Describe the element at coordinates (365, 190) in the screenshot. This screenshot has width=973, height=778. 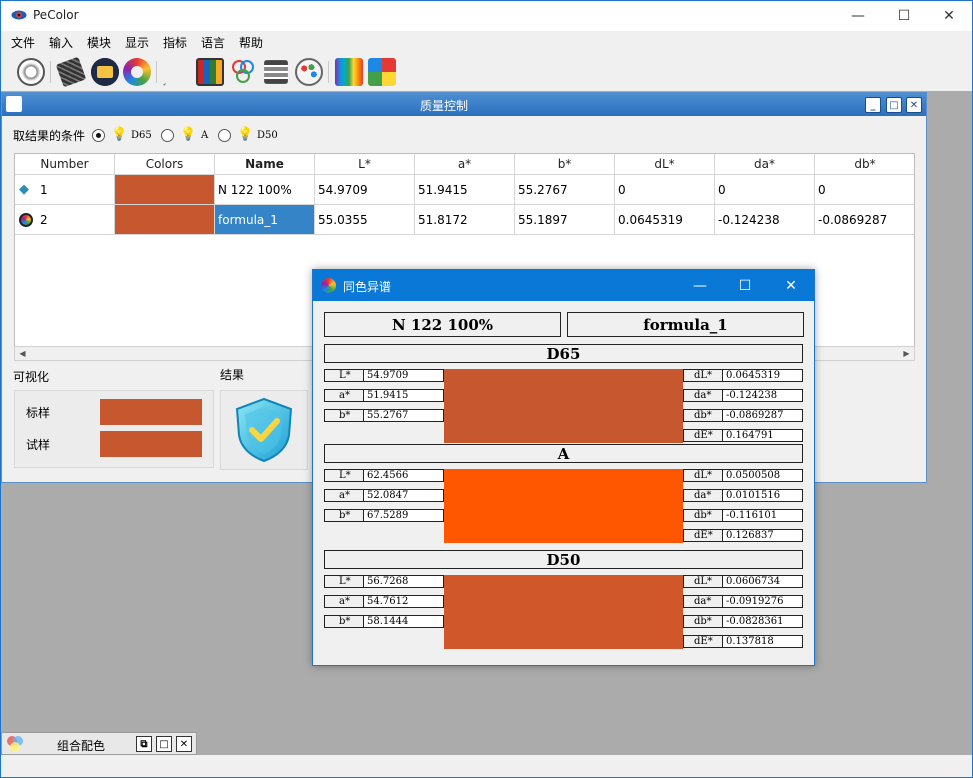
I see `table-row-1-l: 54.9709` at that location.